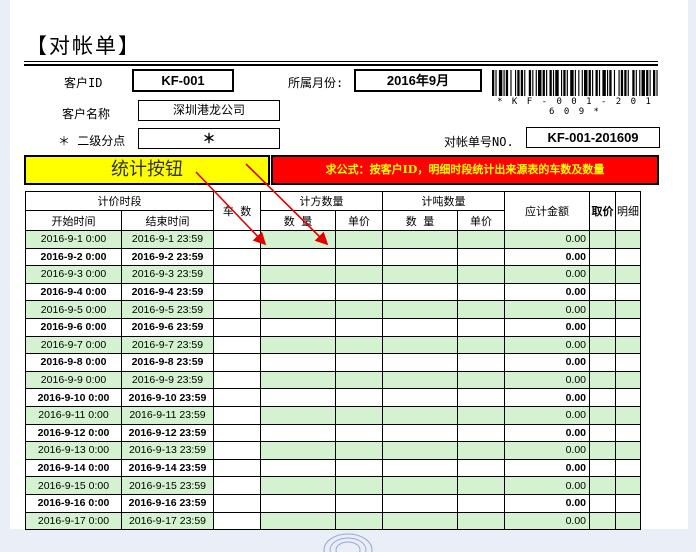 This screenshot has height=552, width=696. I want to click on branch-field: ＊, so click(209, 138).